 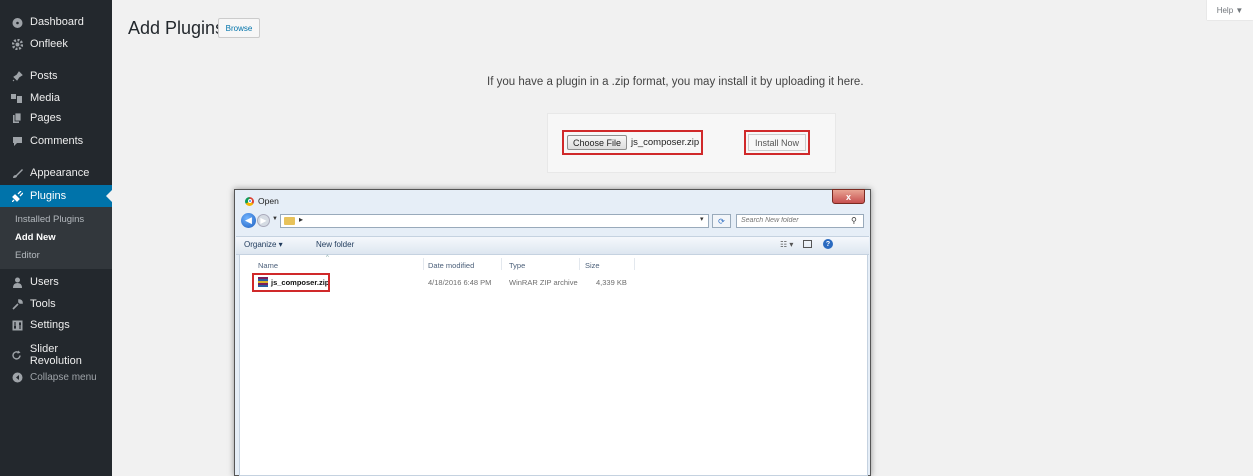 What do you see at coordinates (611, 282) in the screenshot?
I see `file-size: 4,339 KB` at bounding box center [611, 282].